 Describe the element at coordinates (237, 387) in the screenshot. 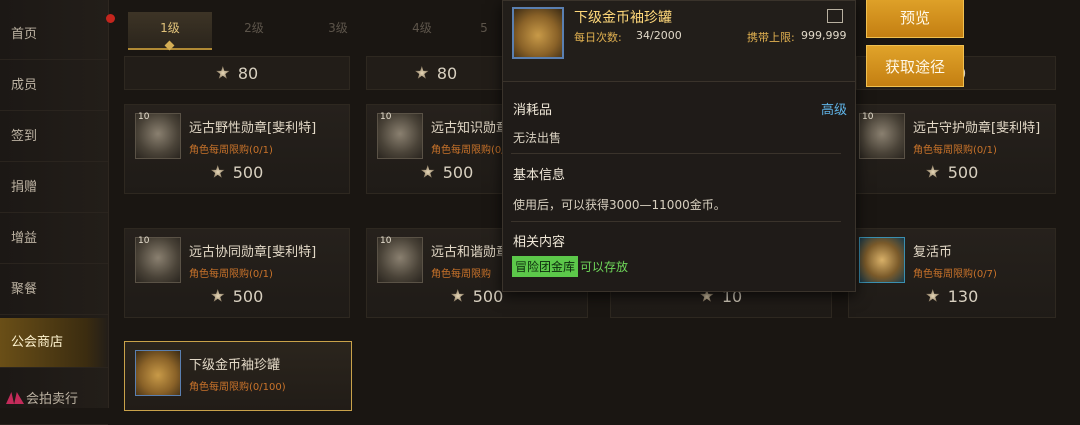

I see `purchase-limit: 角色每周限购(0/100)` at that location.